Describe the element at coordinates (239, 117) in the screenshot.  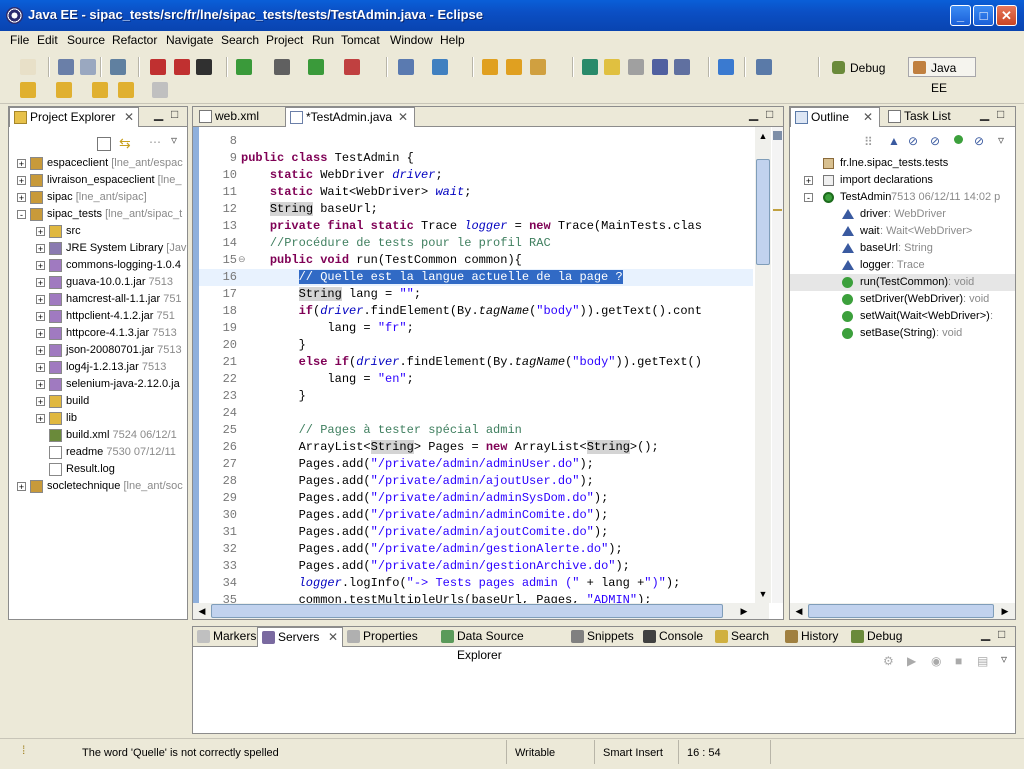
I see `tab-web-xml: web.xml` at that location.